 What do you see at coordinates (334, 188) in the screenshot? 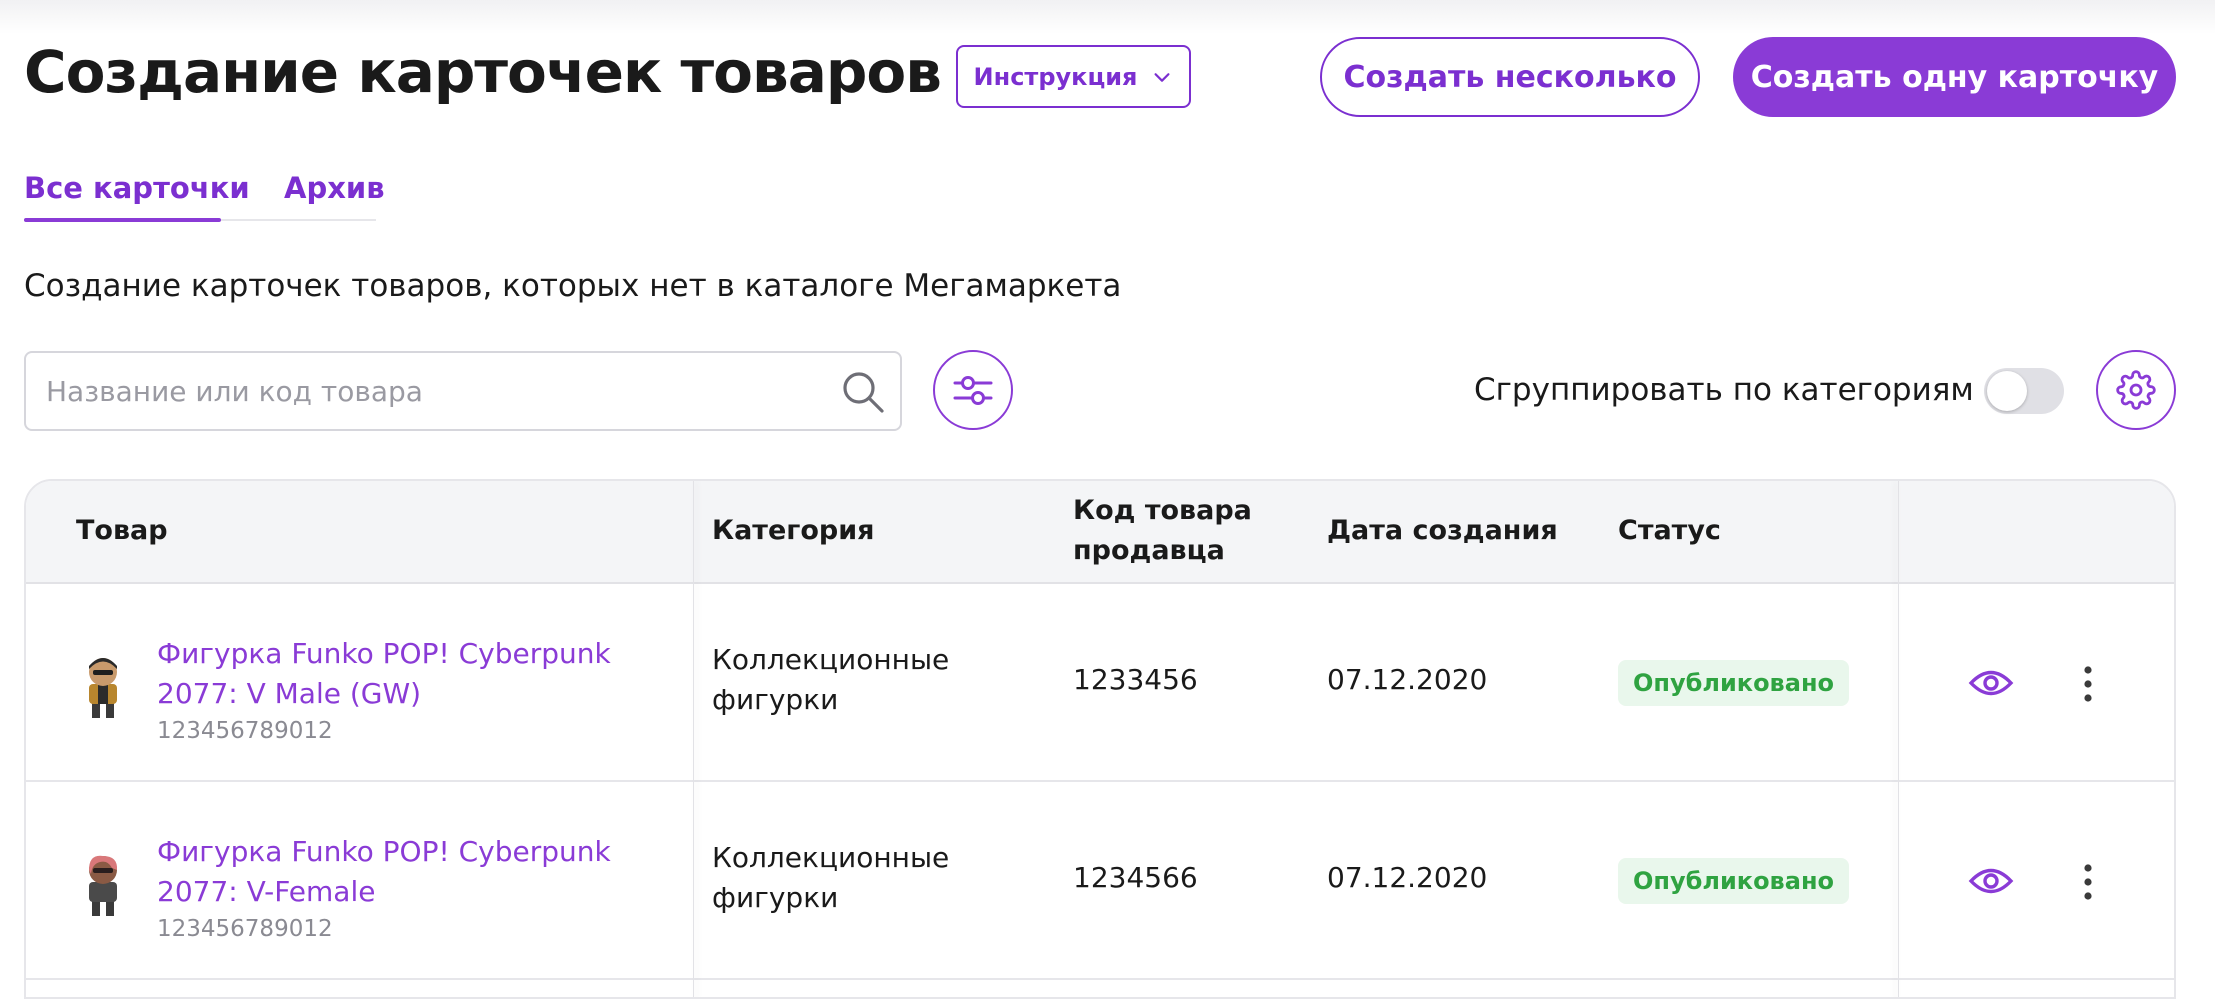
I see `tab-archive: Архив` at bounding box center [334, 188].